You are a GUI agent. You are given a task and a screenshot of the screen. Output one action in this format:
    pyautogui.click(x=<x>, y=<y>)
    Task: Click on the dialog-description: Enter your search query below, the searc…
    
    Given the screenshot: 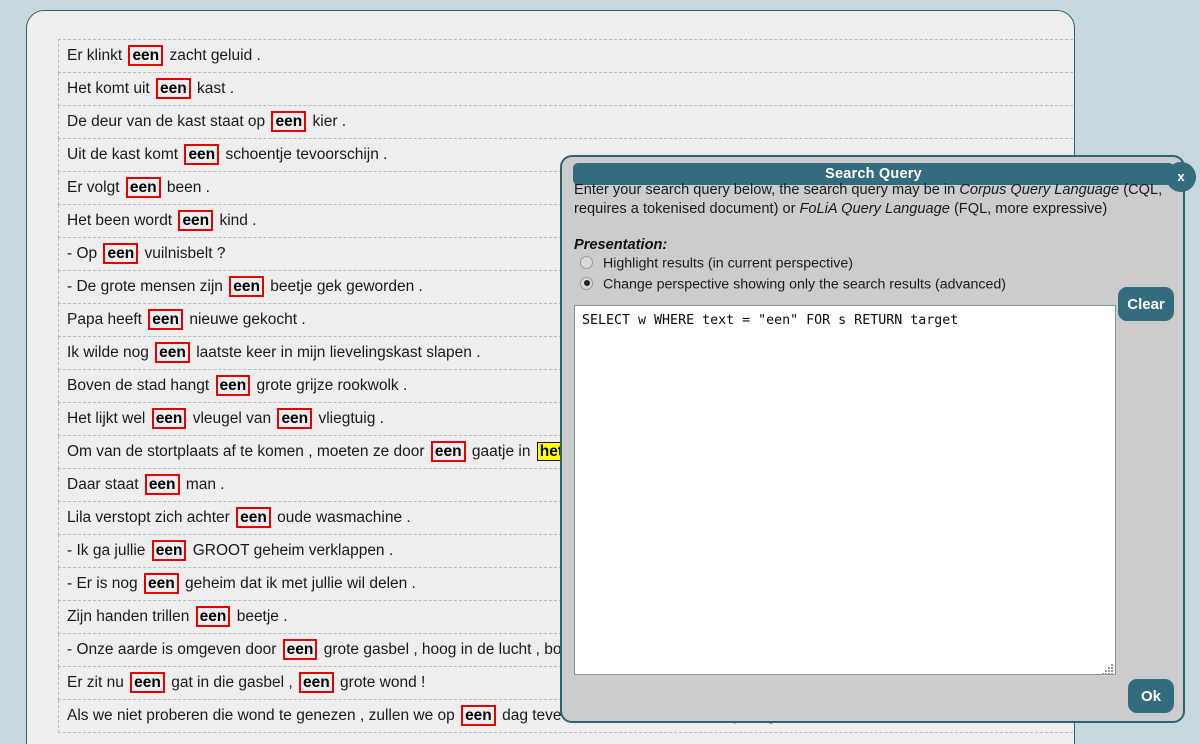 What is the action you would take?
    pyautogui.click(x=874, y=199)
    